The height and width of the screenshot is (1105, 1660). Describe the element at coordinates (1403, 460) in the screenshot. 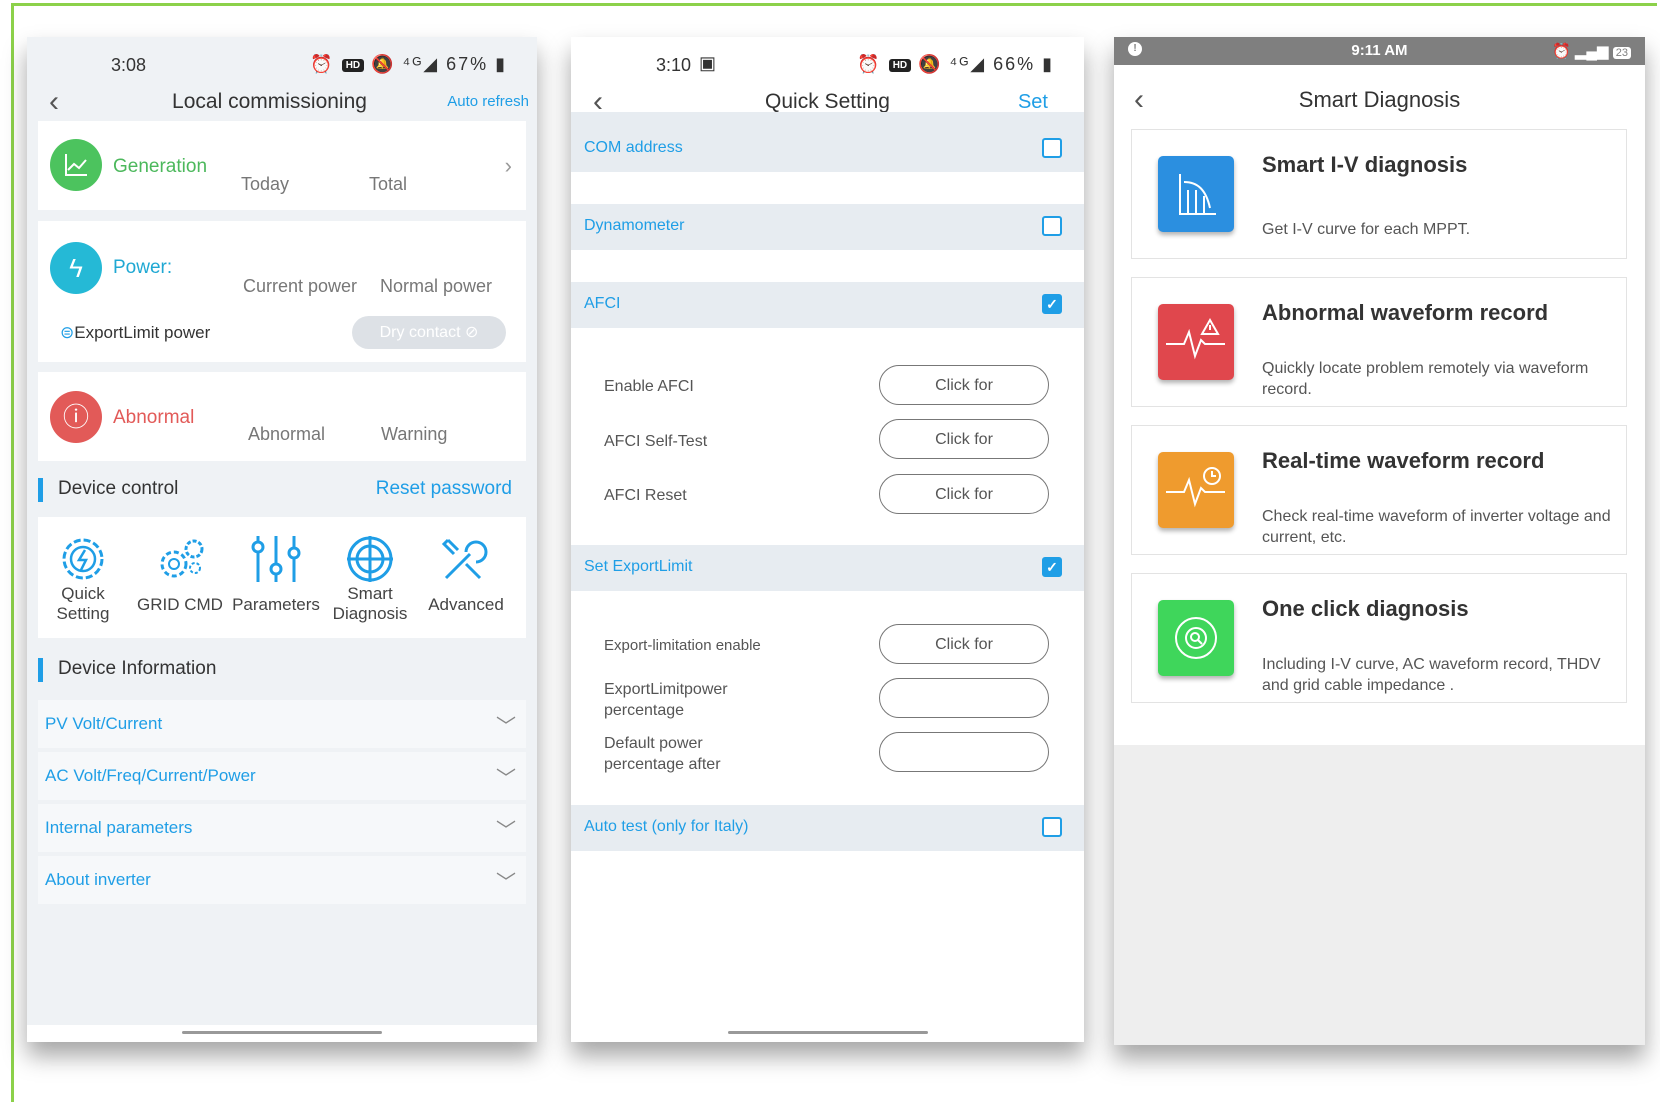

I see `card-title: Real-time waveform record` at that location.